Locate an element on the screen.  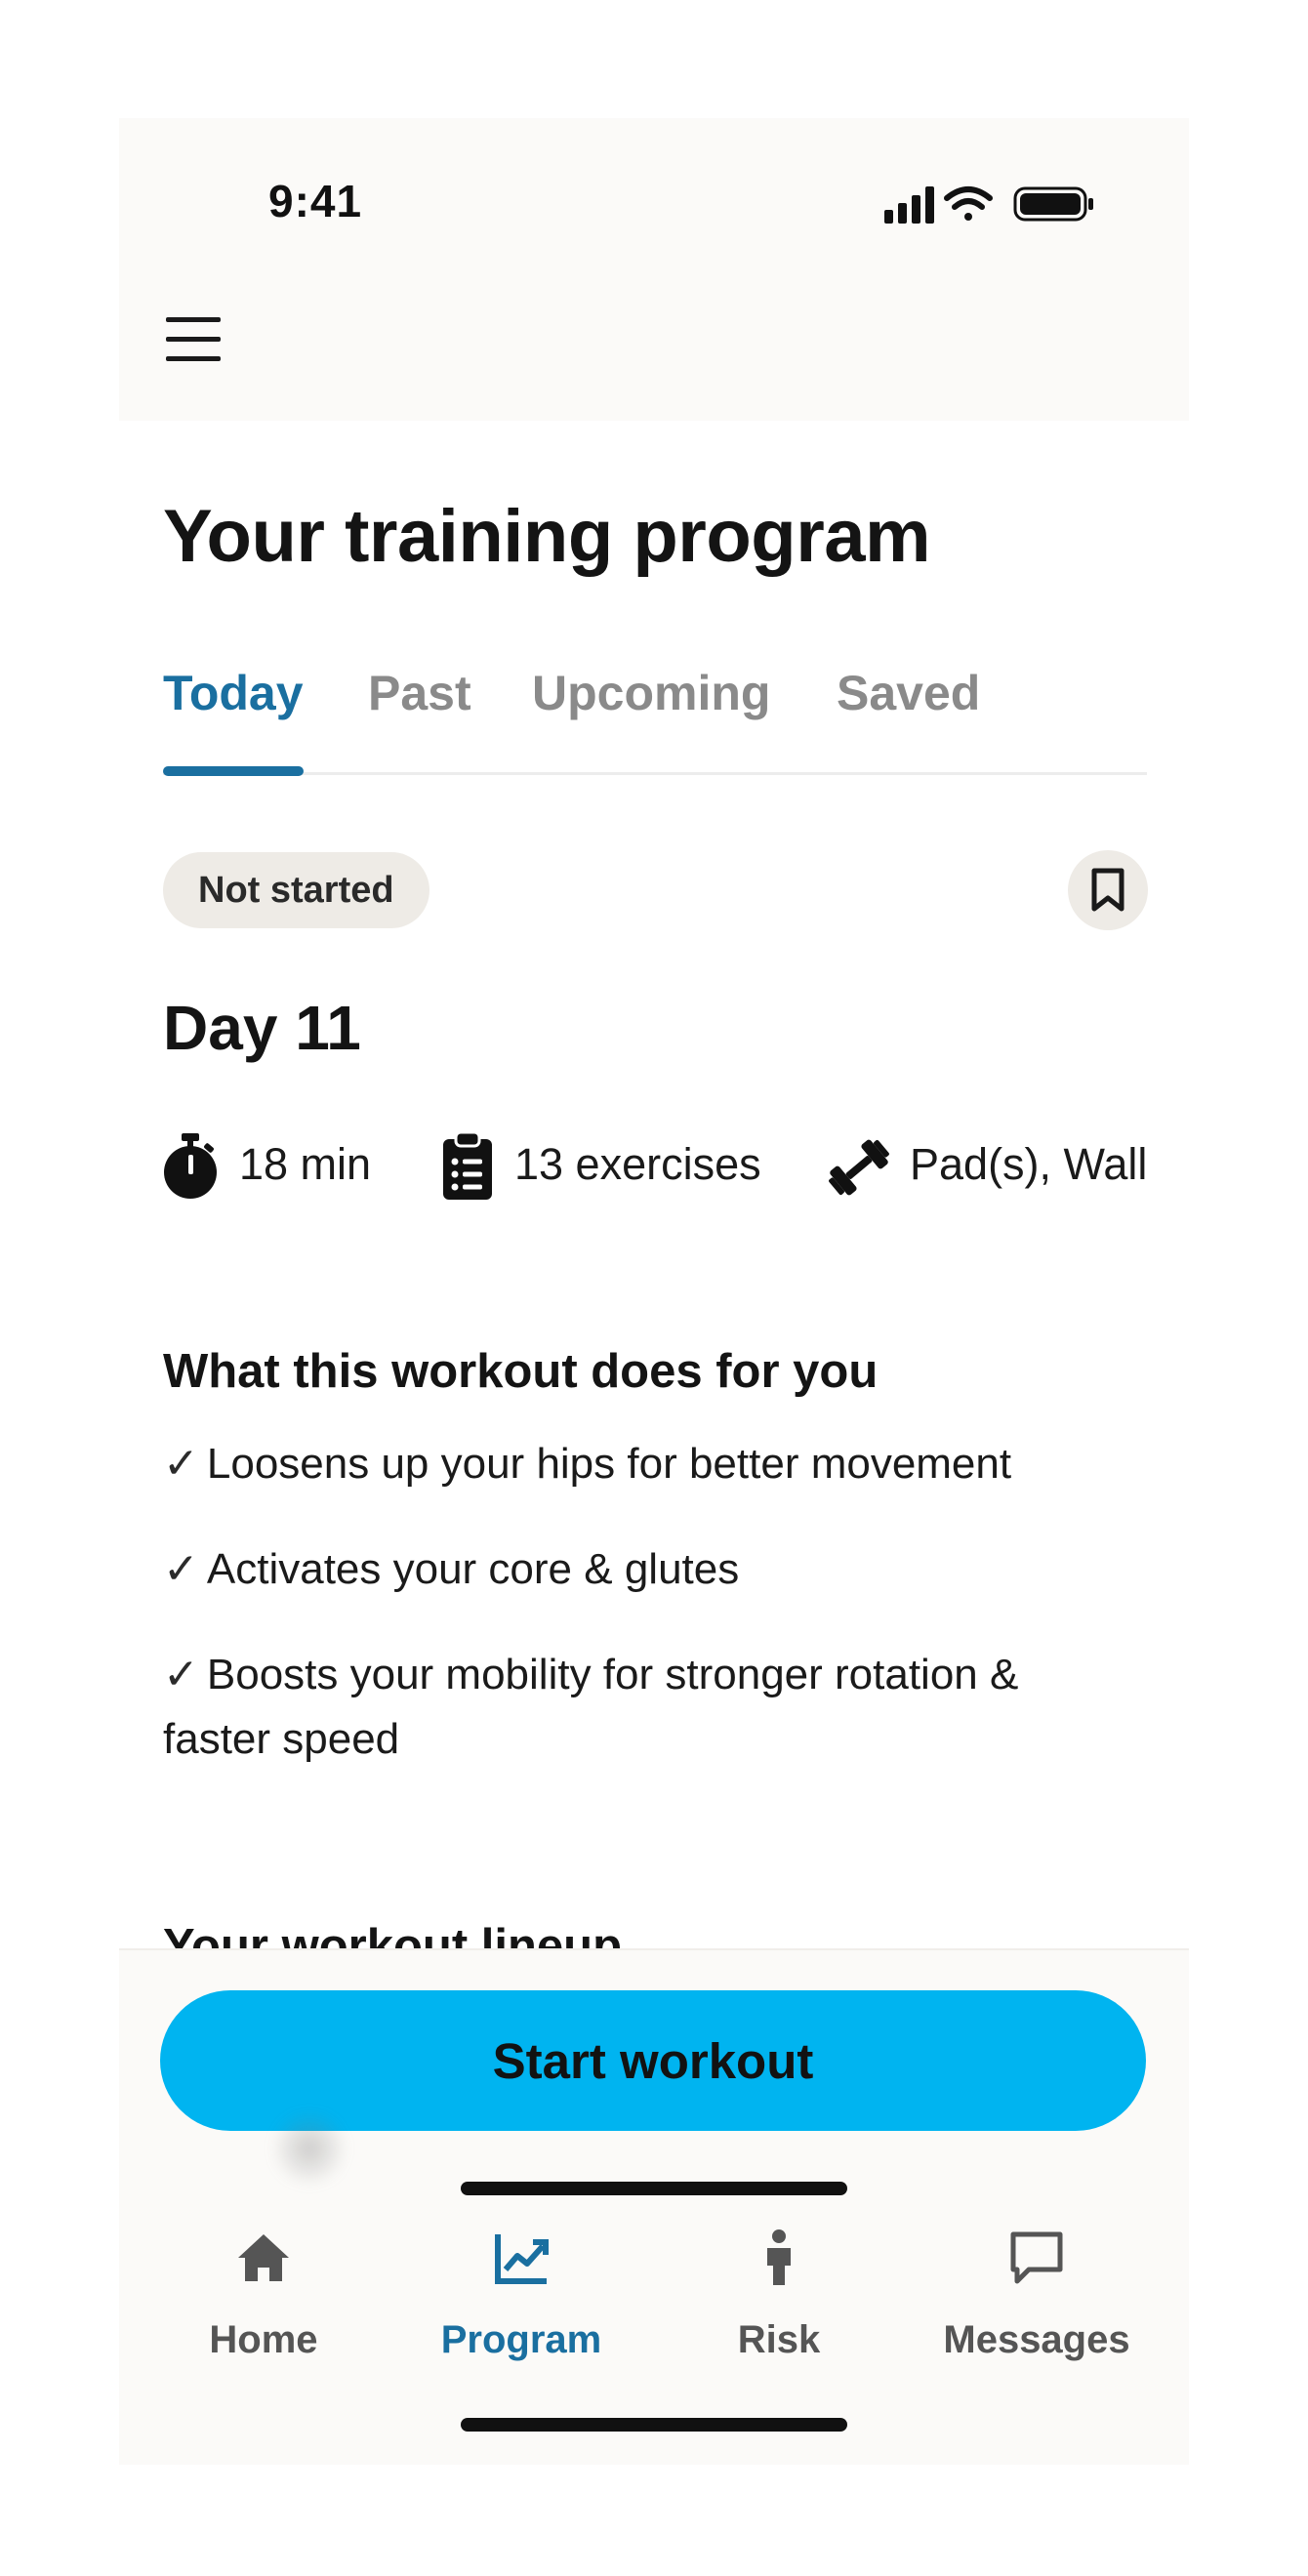
nav-program: Program is located at coordinates (521, 2306).